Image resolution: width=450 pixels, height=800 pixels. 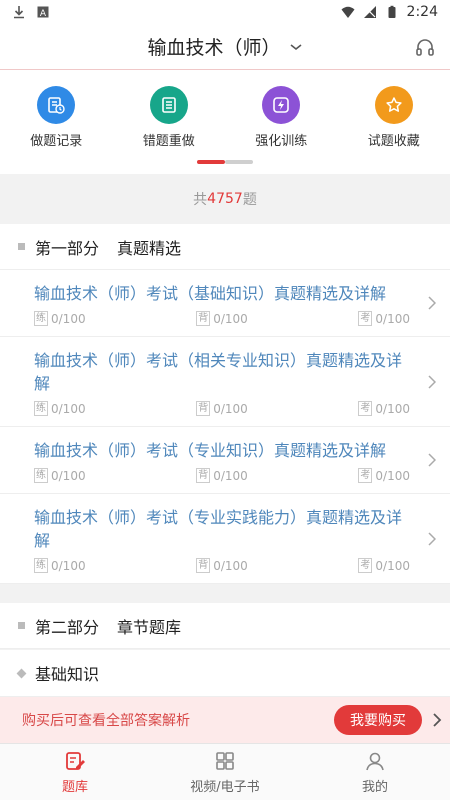 I want to click on favorites-button: 试题收藏, so click(x=394, y=117).